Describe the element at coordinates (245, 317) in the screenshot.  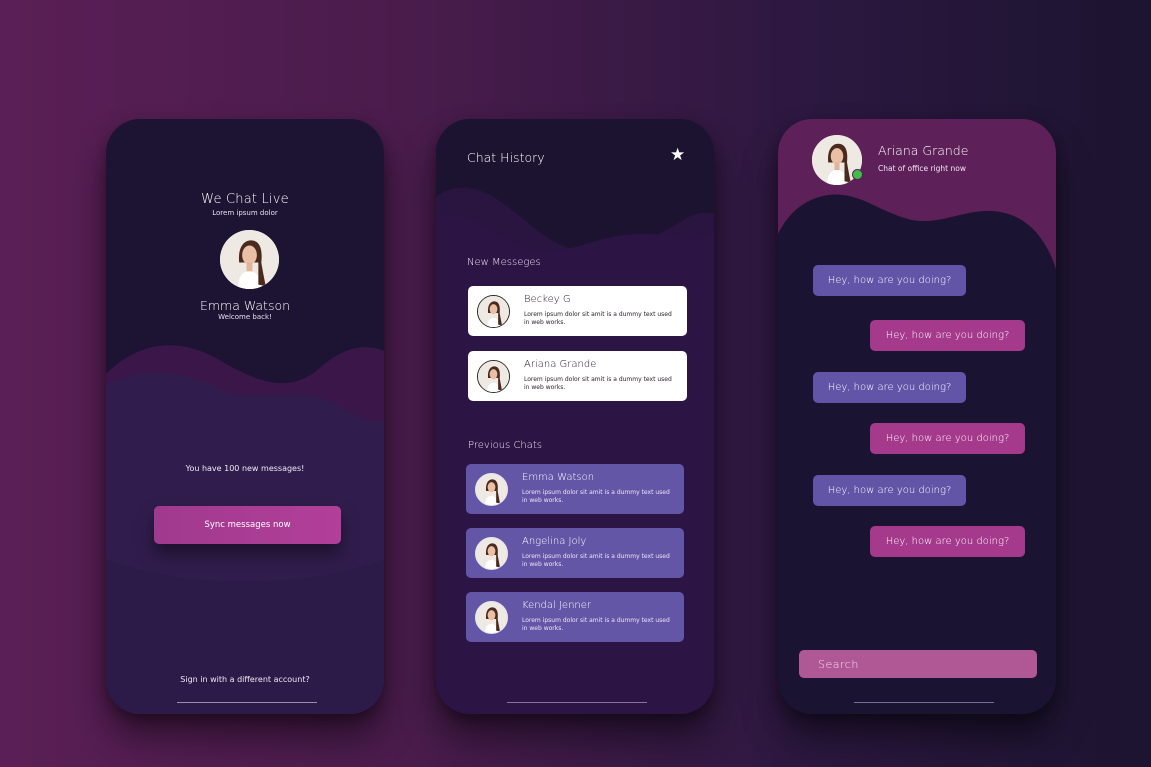
I see `welcome-text: Welcome back!` at that location.